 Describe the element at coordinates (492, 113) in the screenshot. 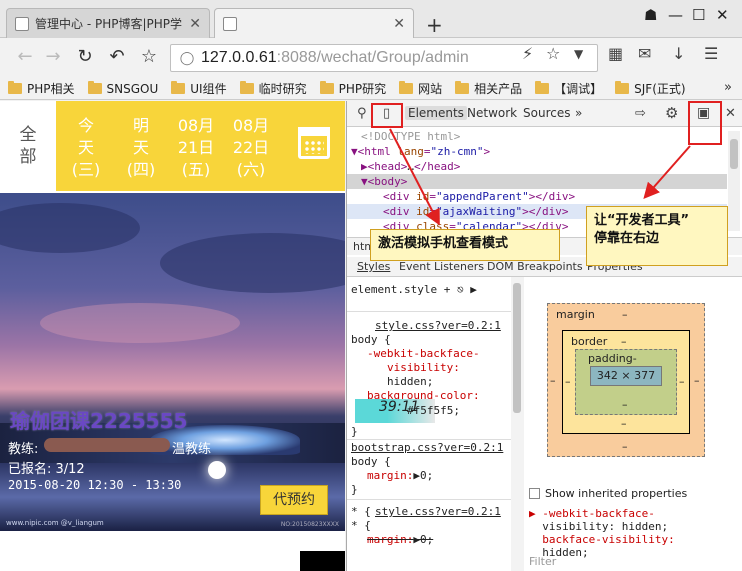

I see `tab-network: Network` at that location.